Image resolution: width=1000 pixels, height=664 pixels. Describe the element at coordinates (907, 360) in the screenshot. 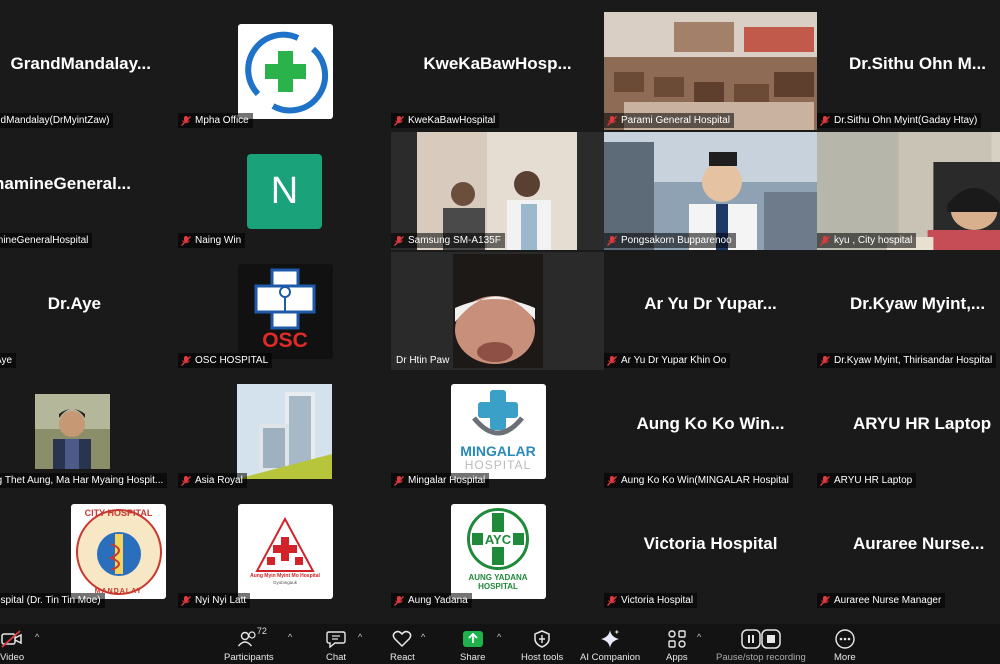

I see `participant-label: Dr.Kyaw Myint, Thirisandar Hospital` at that location.